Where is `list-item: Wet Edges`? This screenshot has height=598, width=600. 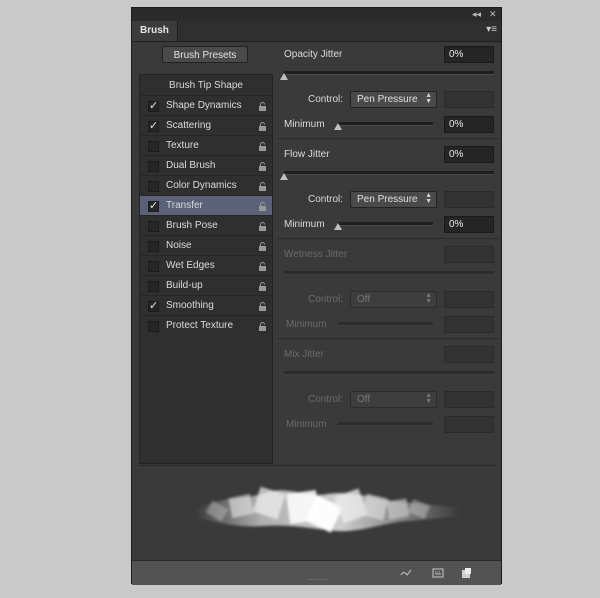
list-item: Wet Edges is located at coordinates (206, 265).